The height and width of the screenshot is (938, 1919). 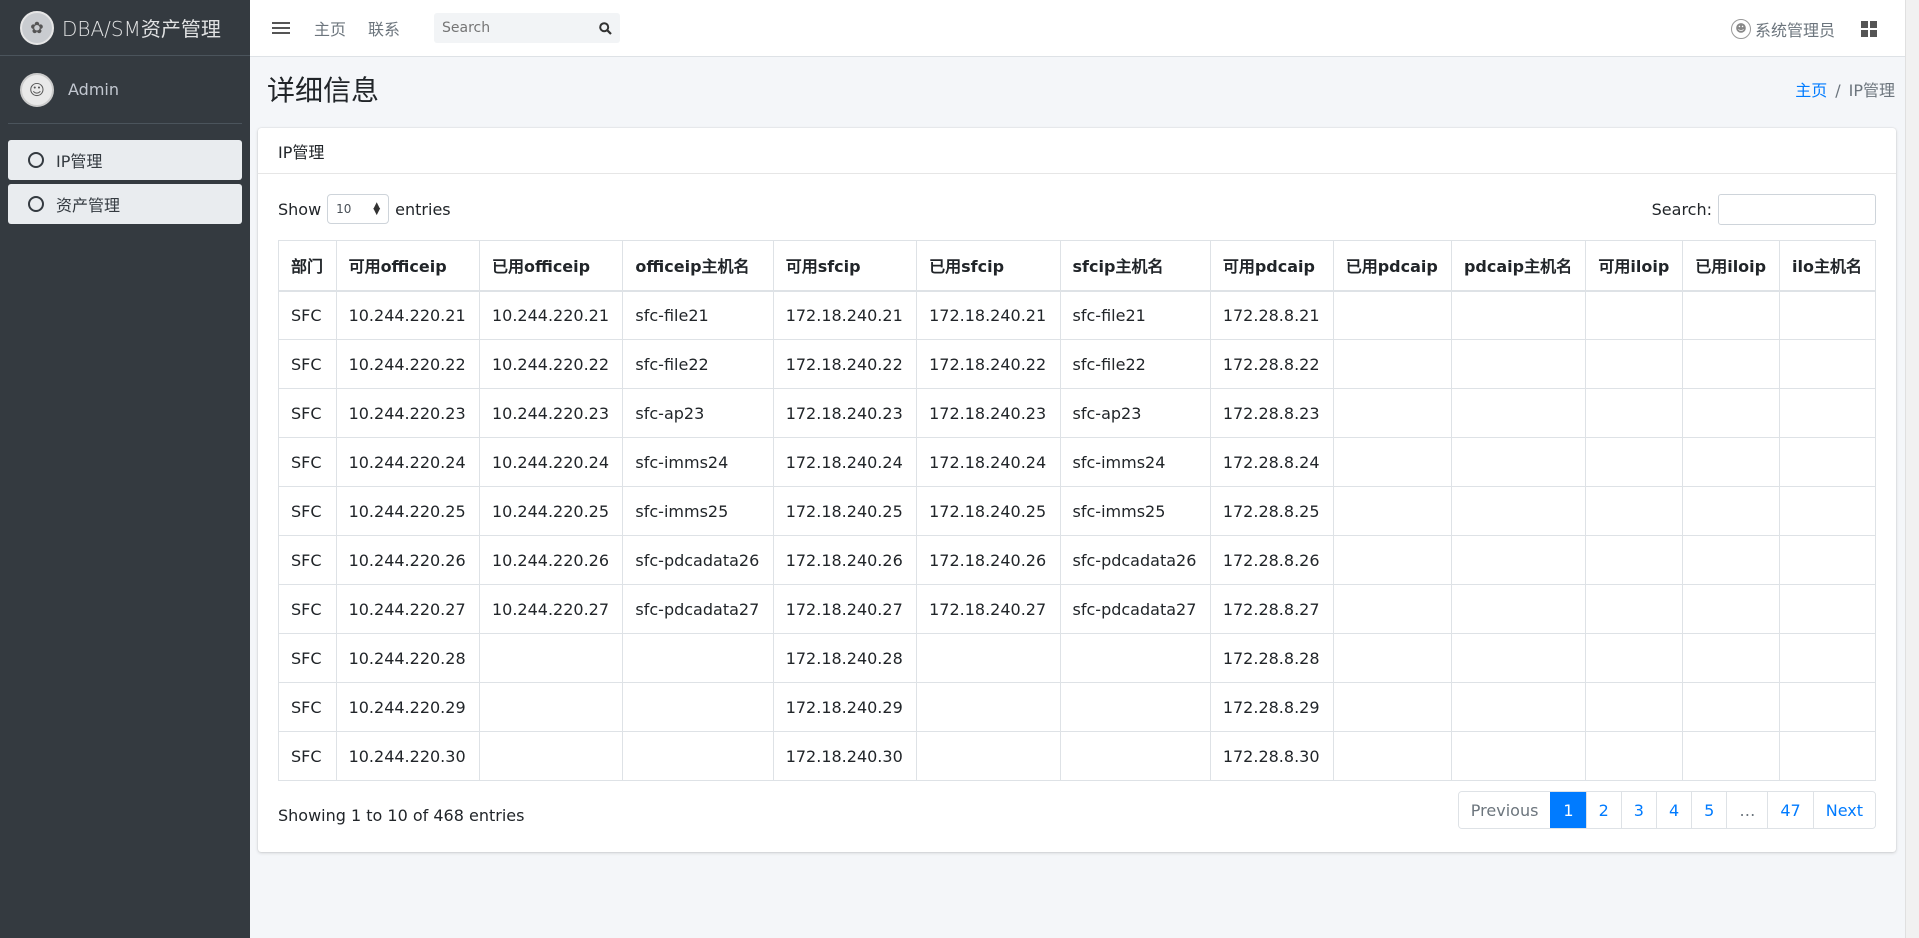 I want to click on column-header: 可用officeip, so click(x=407, y=266).